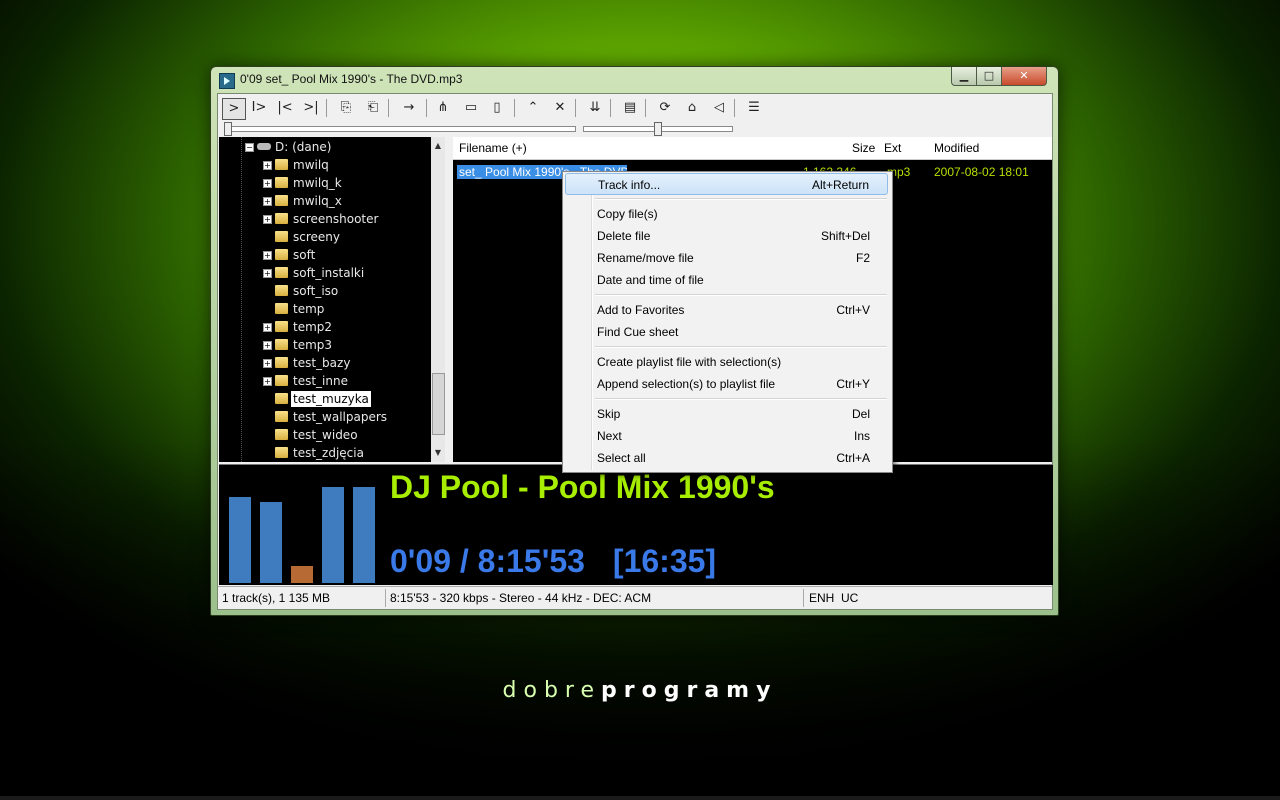 The image size is (1280, 800). What do you see at coordinates (234, 109) in the screenshot?
I see `play-icon: >` at bounding box center [234, 109].